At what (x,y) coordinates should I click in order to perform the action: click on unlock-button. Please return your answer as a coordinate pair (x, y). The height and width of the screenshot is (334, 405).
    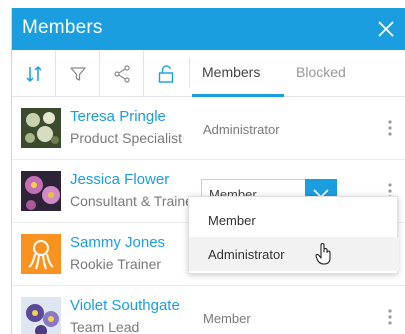
    Looking at the image, I should click on (166, 73).